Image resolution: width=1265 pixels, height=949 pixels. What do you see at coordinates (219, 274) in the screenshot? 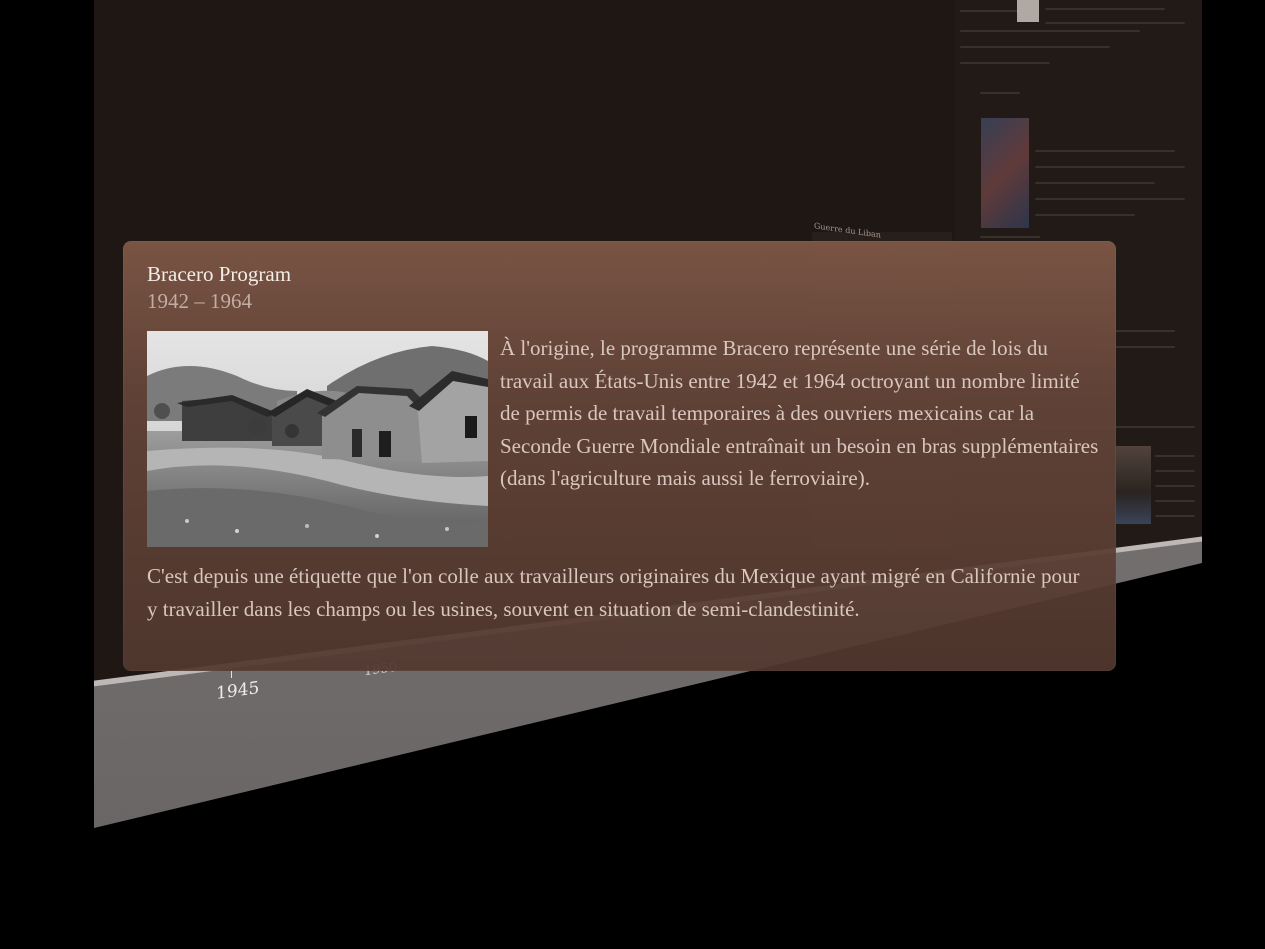
I see `event-title: Bracero Program` at bounding box center [219, 274].